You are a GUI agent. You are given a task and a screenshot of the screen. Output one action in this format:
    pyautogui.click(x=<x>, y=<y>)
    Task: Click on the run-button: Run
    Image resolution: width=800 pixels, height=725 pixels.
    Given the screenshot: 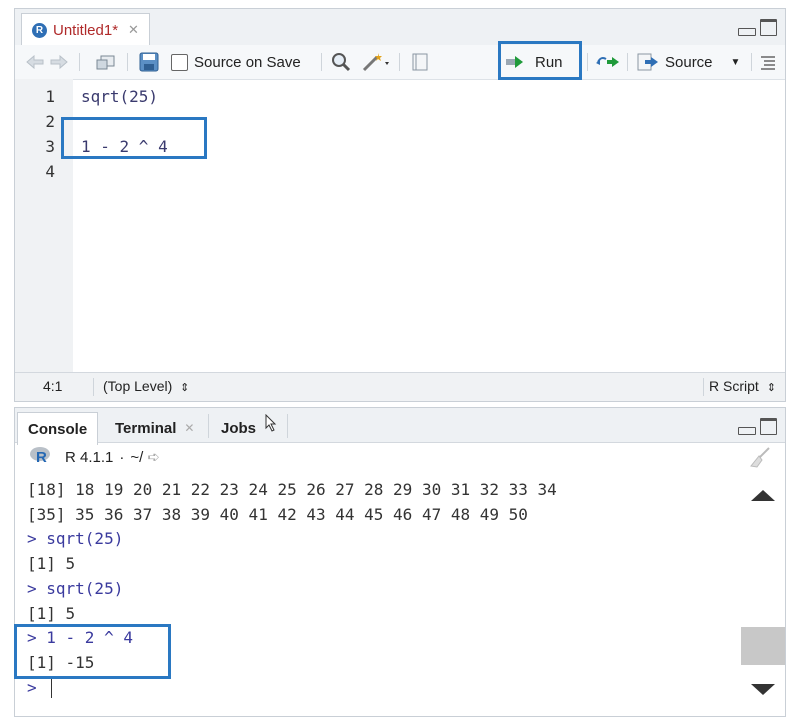 What is the action you would take?
    pyautogui.click(x=534, y=62)
    